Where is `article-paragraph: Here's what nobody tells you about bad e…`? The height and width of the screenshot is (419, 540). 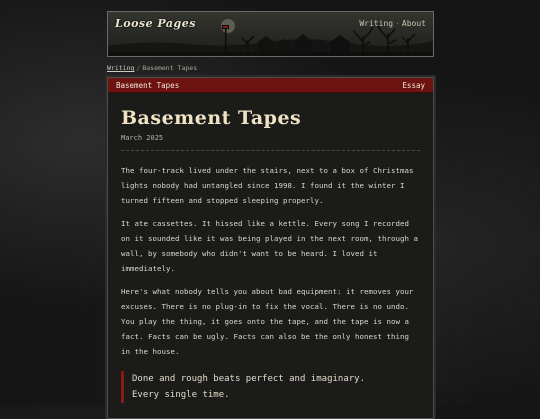
article-paragraph: Here's what nobody tells you about bad e… is located at coordinates (267, 321).